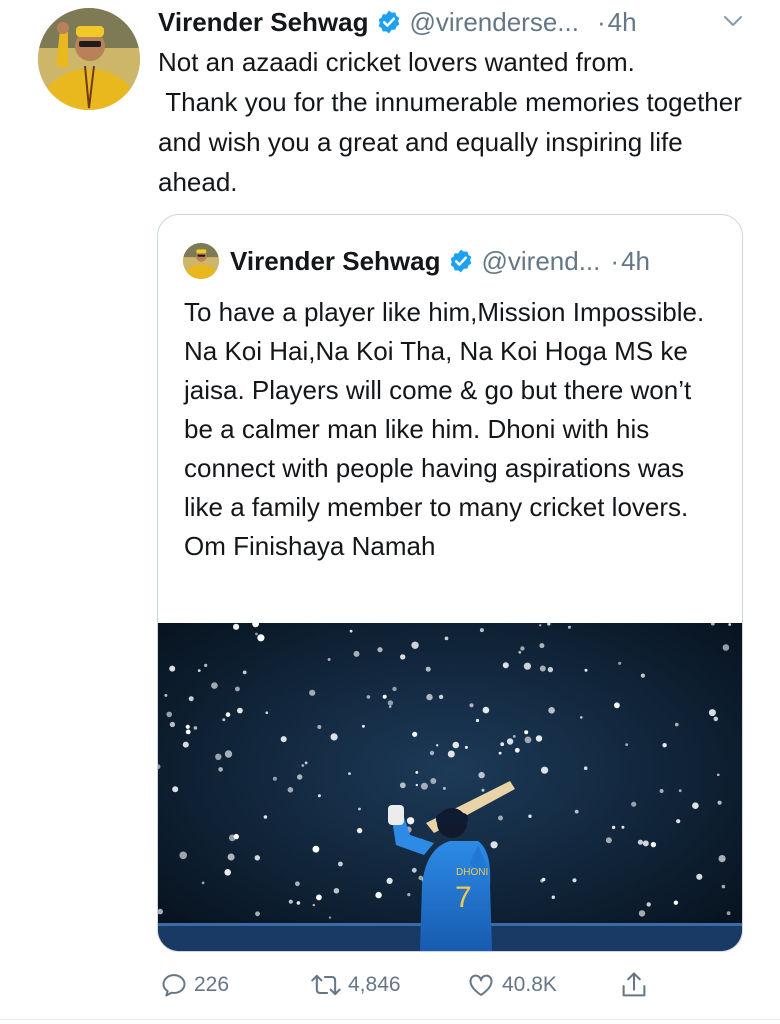  I want to click on quoted-author-avatar, so click(201, 261).